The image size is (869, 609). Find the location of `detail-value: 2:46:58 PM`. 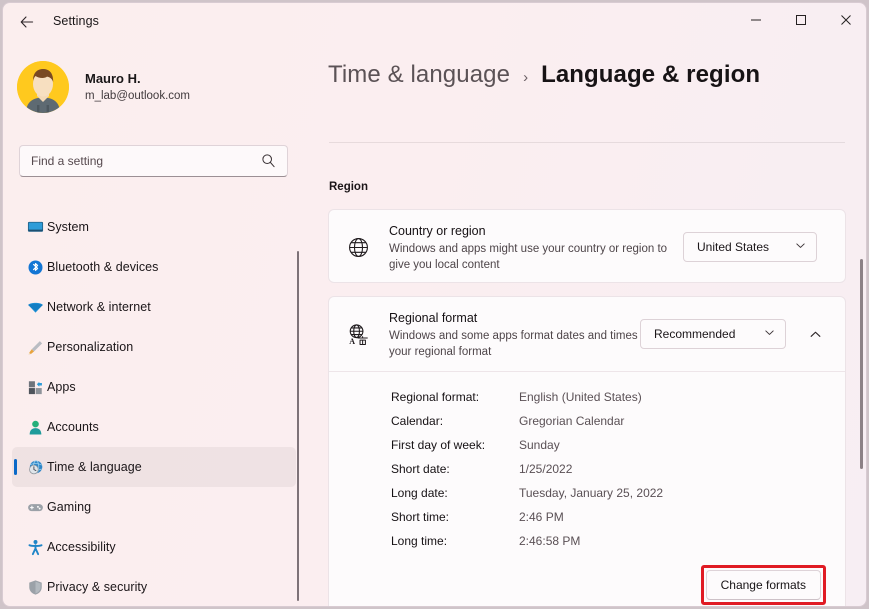

detail-value: 2:46:58 PM is located at coordinates (550, 541).